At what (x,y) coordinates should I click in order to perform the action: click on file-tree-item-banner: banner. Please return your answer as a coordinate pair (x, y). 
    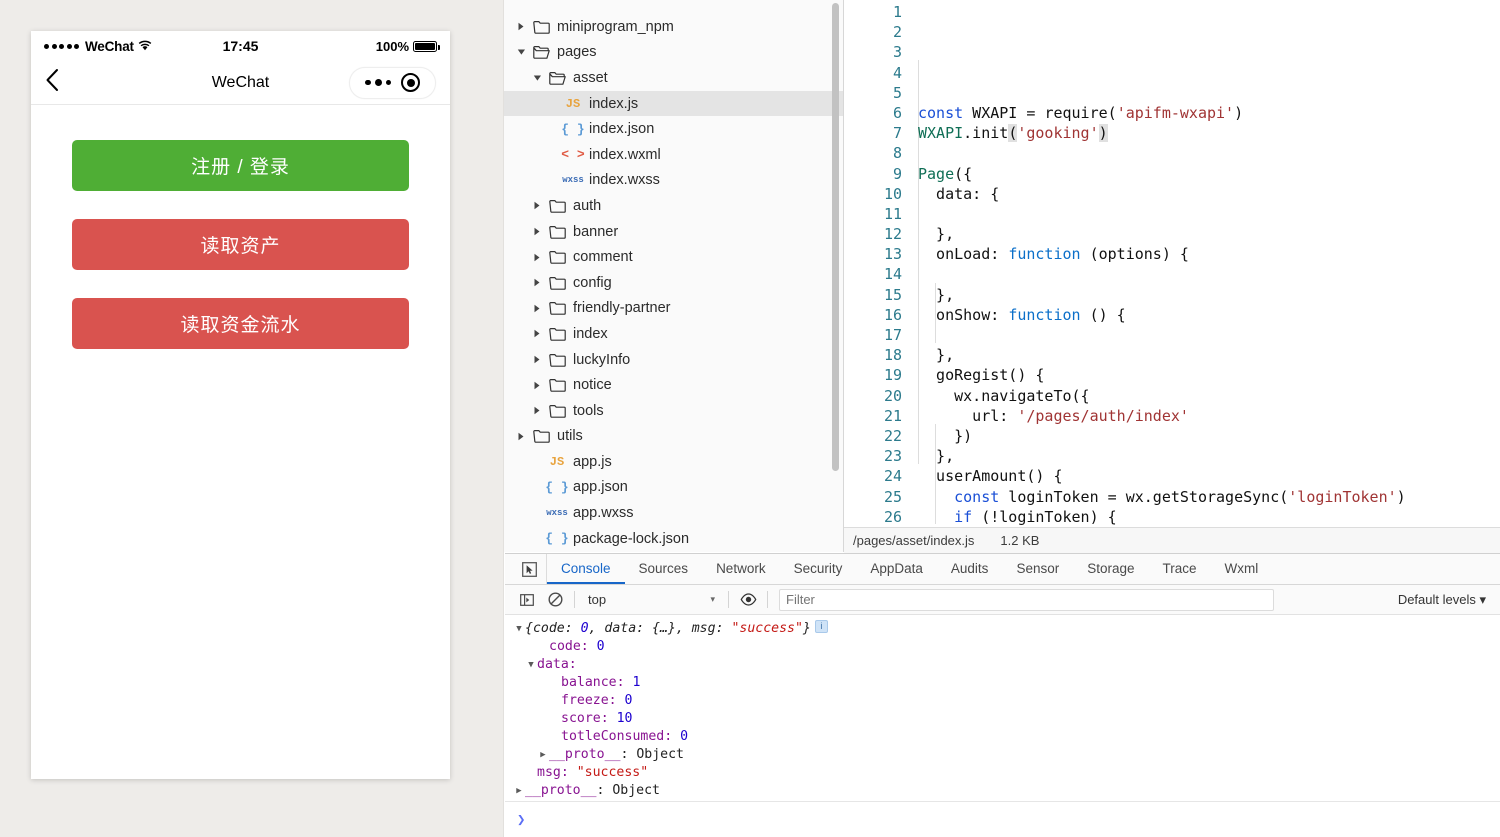
    Looking at the image, I should click on (673, 232).